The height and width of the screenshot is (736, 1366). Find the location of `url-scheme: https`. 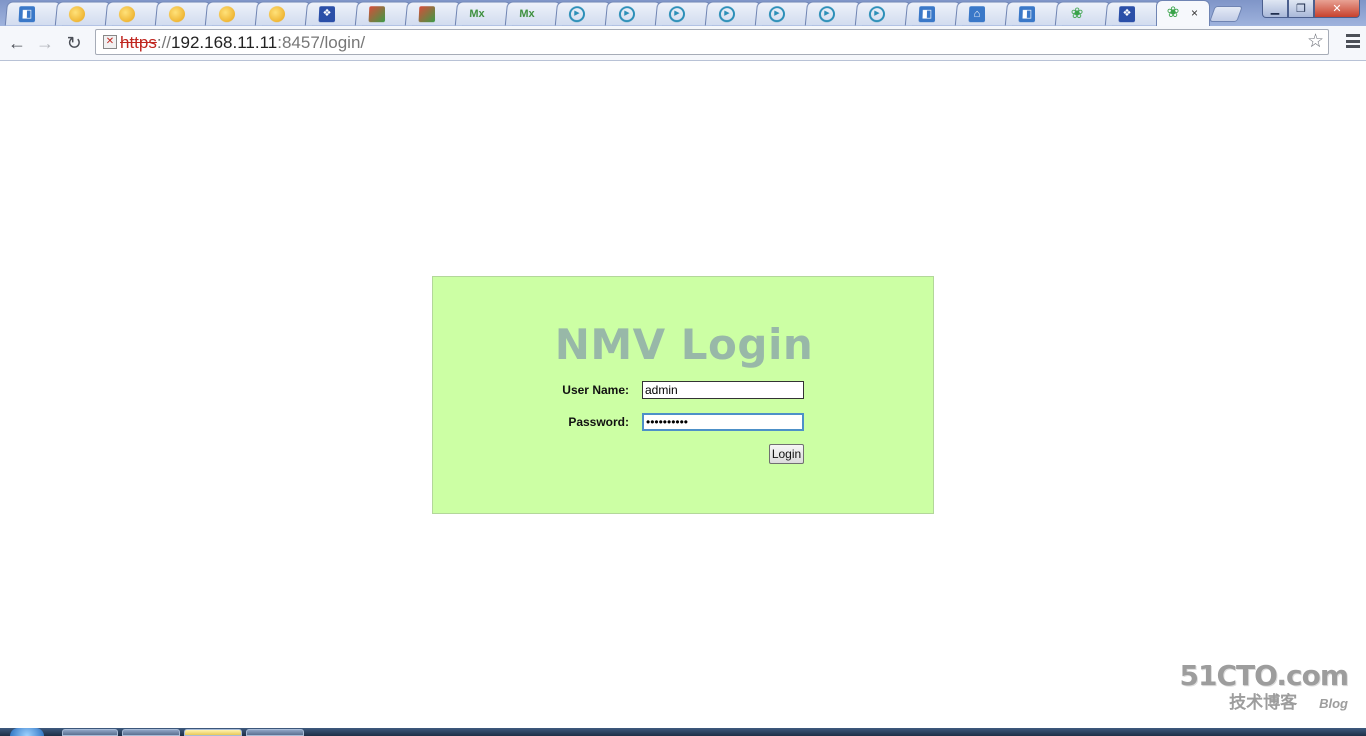

url-scheme: https is located at coordinates (138, 42).